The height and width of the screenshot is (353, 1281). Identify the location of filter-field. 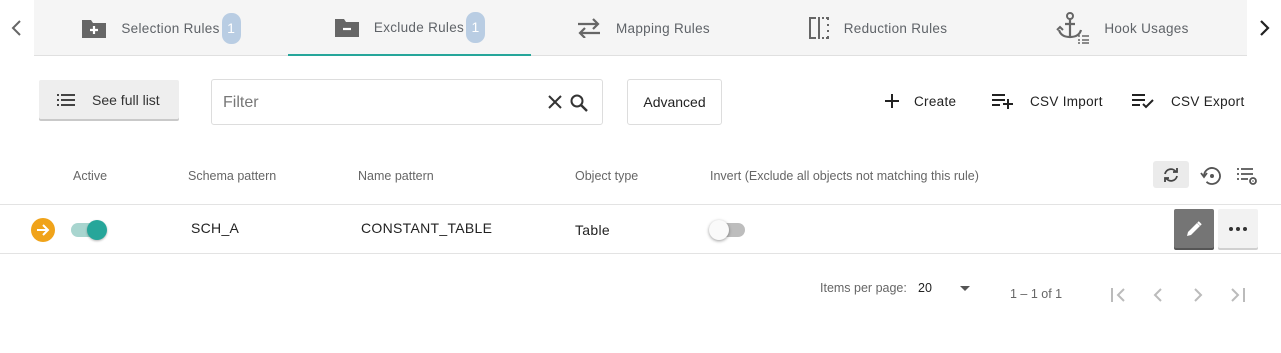
(407, 102).